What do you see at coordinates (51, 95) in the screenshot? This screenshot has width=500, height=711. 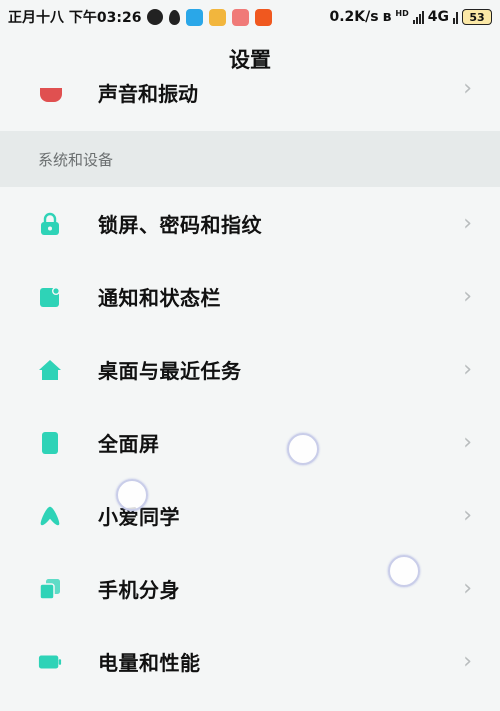 I see `speaker-icon` at bounding box center [51, 95].